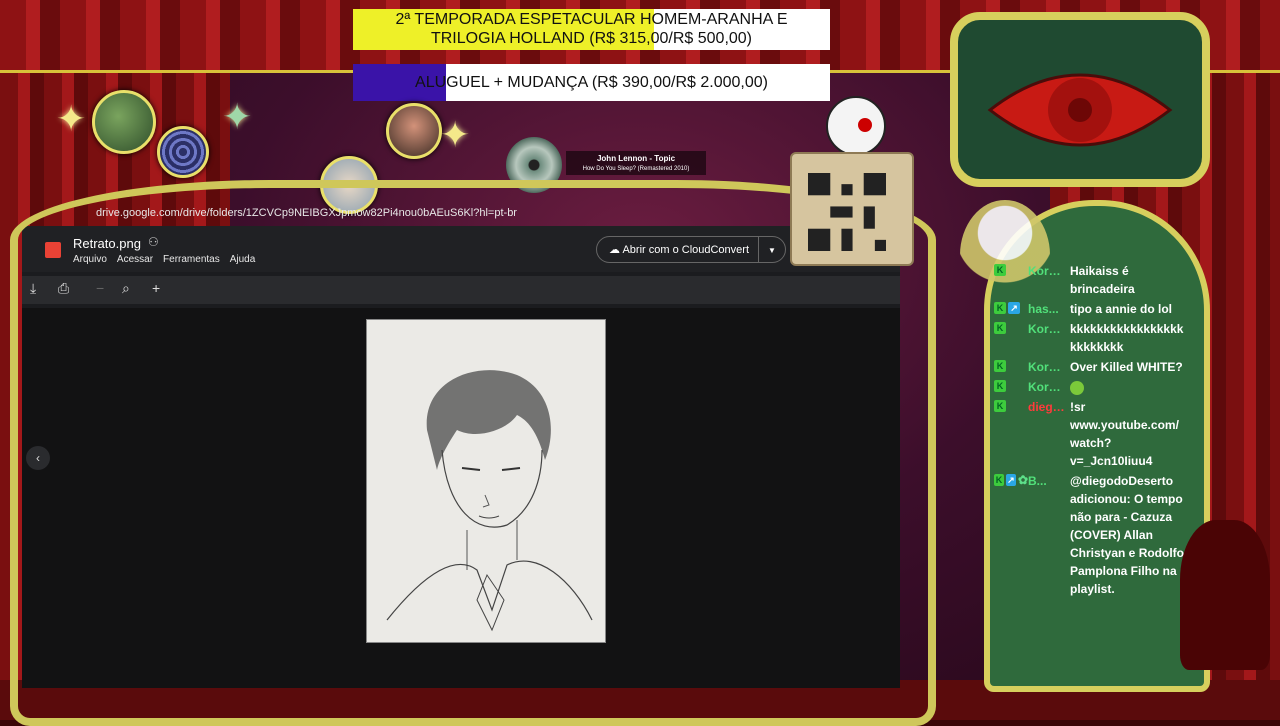  What do you see at coordinates (1102, 280) in the screenshot?
I see `chat-text: Haikaiss é brincadeira` at bounding box center [1102, 280].